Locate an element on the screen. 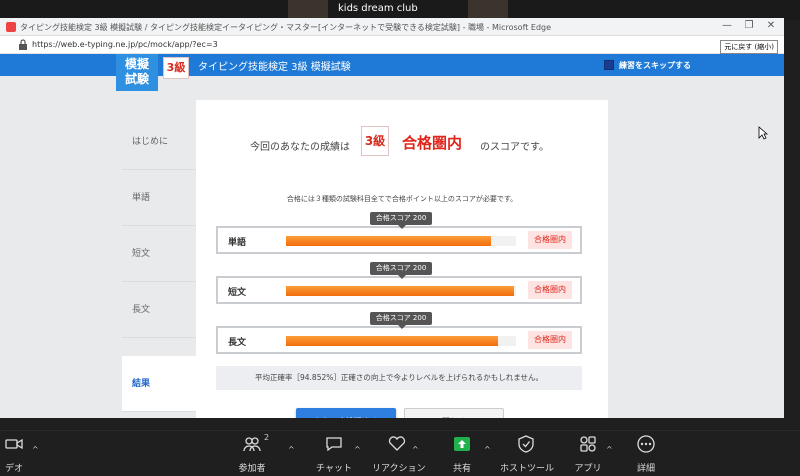 Image resolution: width=800 pixels, height=476 pixels. logo-line-2: 試験 is located at coordinates (136, 79).